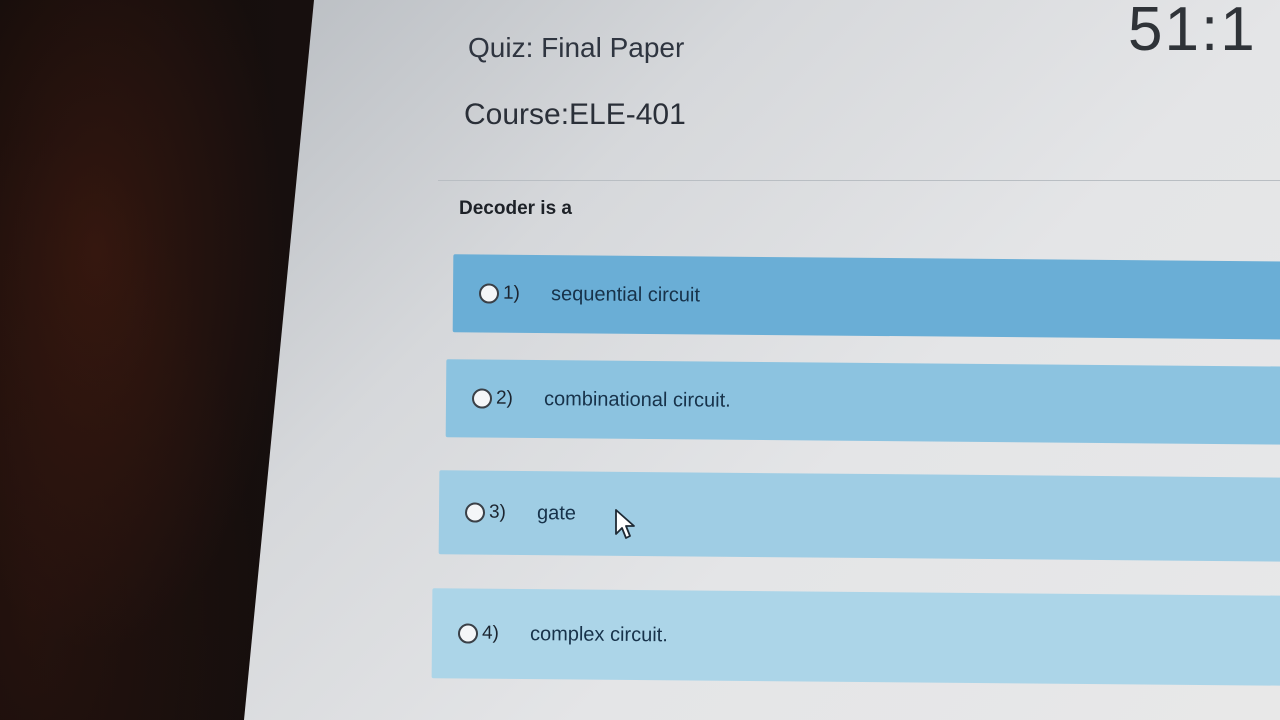 The width and height of the screenshot is (1280, 720). What do you see at coordinates (855, 637) in the screenshot?
I see `answer-option-4: 4) complex circuit.` at bounding box center [855, 637].